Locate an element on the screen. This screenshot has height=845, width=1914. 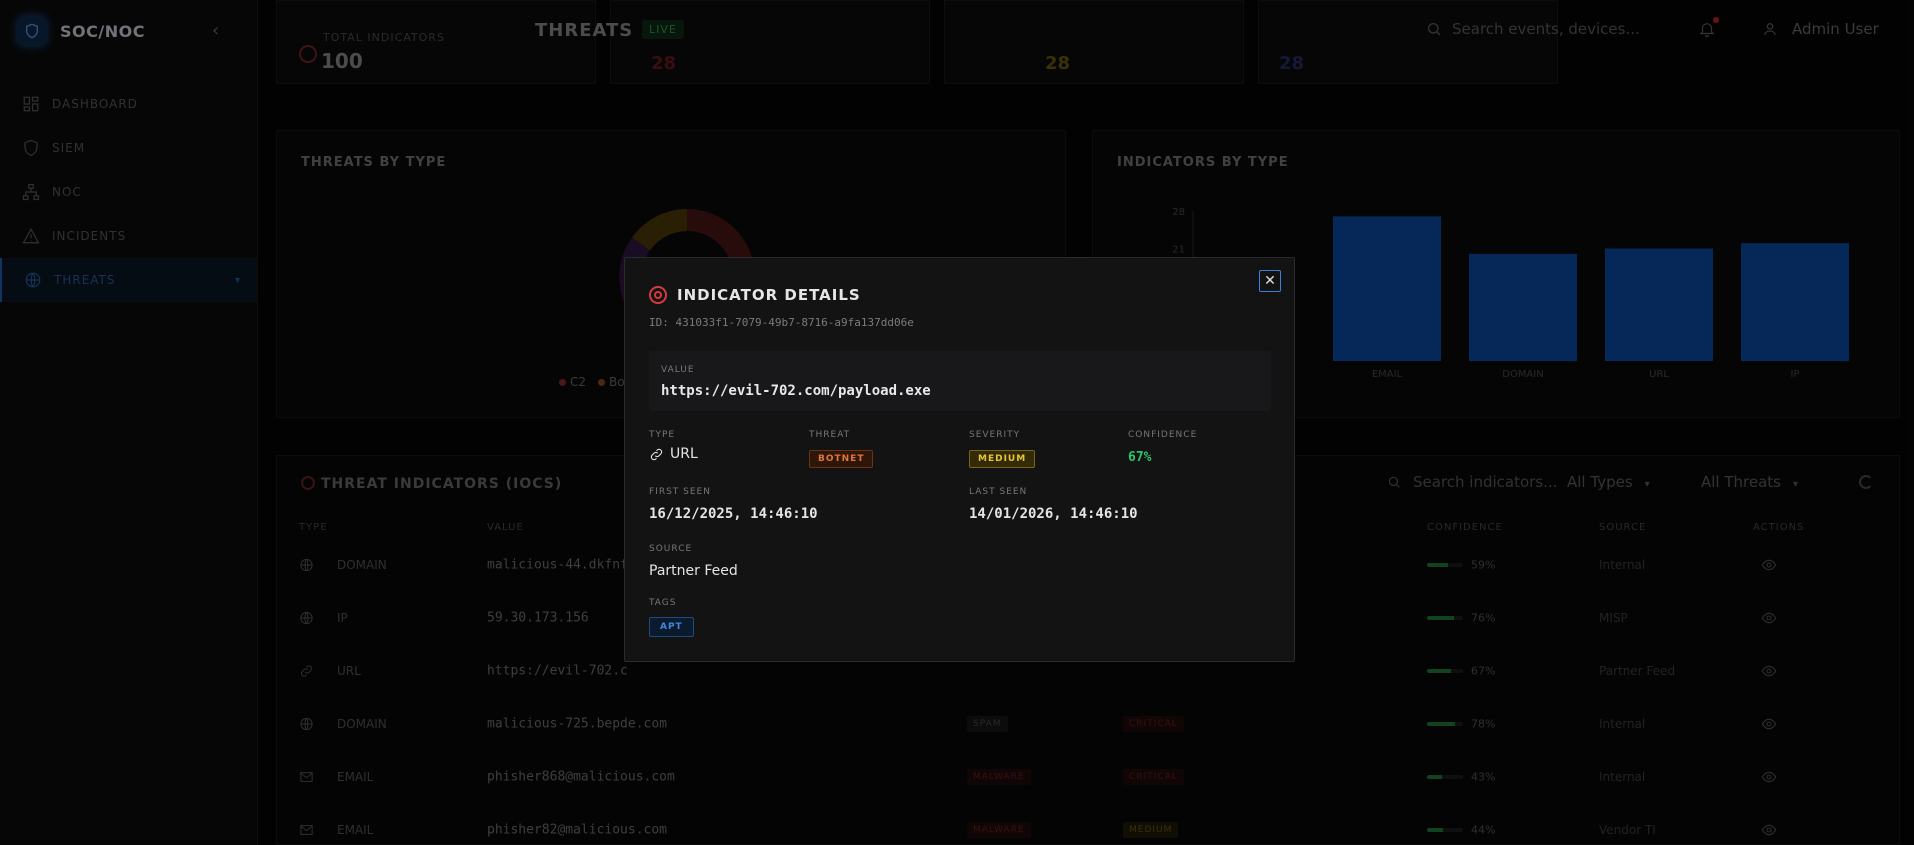
field-type: TYPE URL is located at coordinates (673, 446).